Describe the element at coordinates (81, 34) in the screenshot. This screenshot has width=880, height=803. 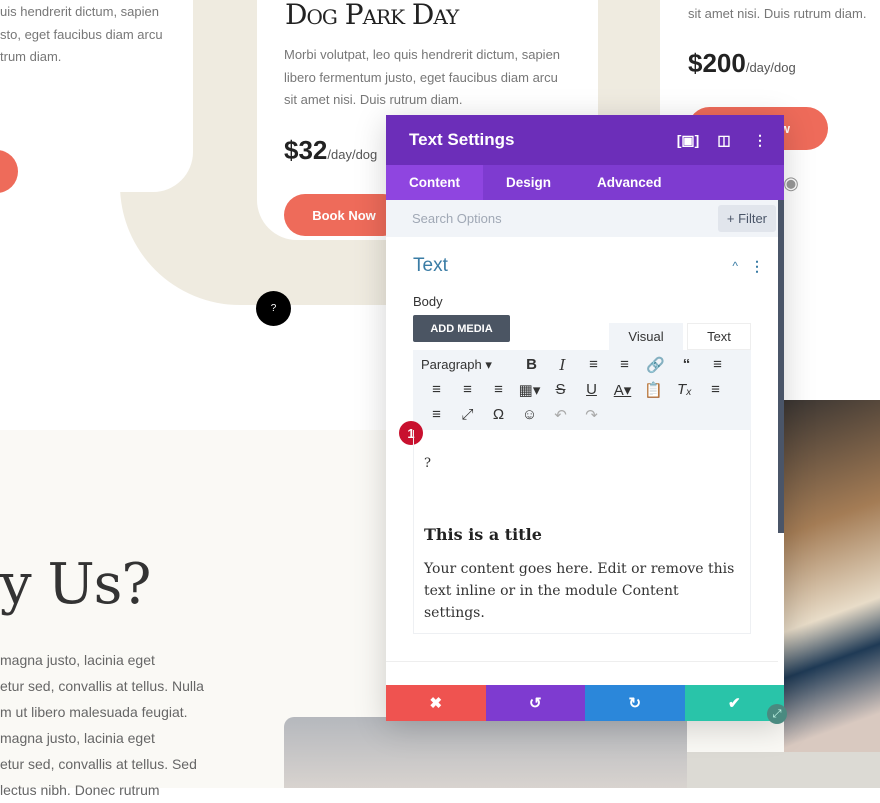
I see `card-text: sto, eget faucibus diam arcu` at that location.